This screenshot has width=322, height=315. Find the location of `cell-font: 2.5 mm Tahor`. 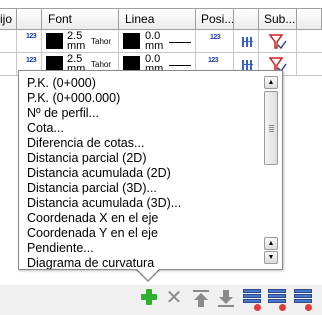

cell-font: 2.5 mm Tahor is located at coordinates (80, 41).